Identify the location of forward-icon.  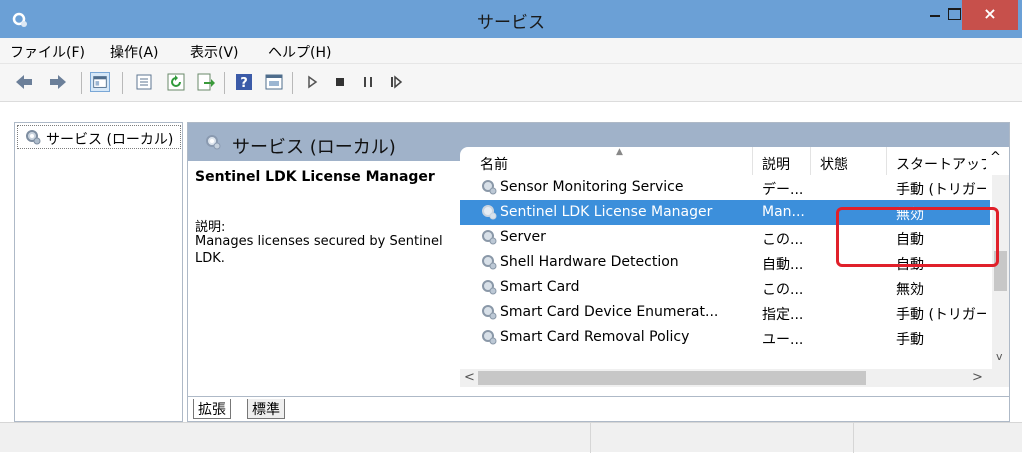
(58, 82).